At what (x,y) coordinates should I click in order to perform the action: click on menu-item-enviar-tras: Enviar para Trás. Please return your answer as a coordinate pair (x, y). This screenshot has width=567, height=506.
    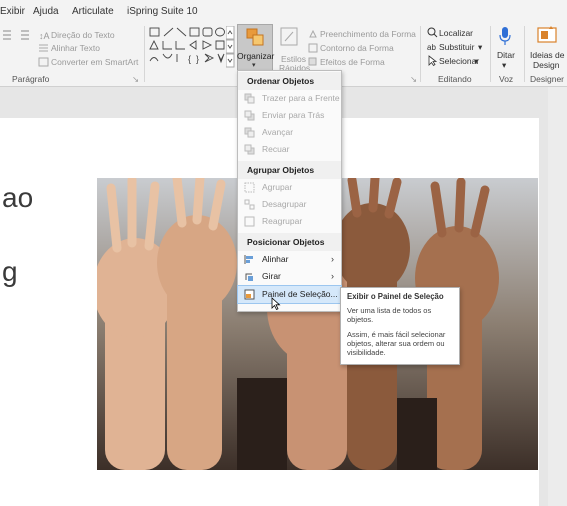
    Looking at the image, I should click on (289, 115).